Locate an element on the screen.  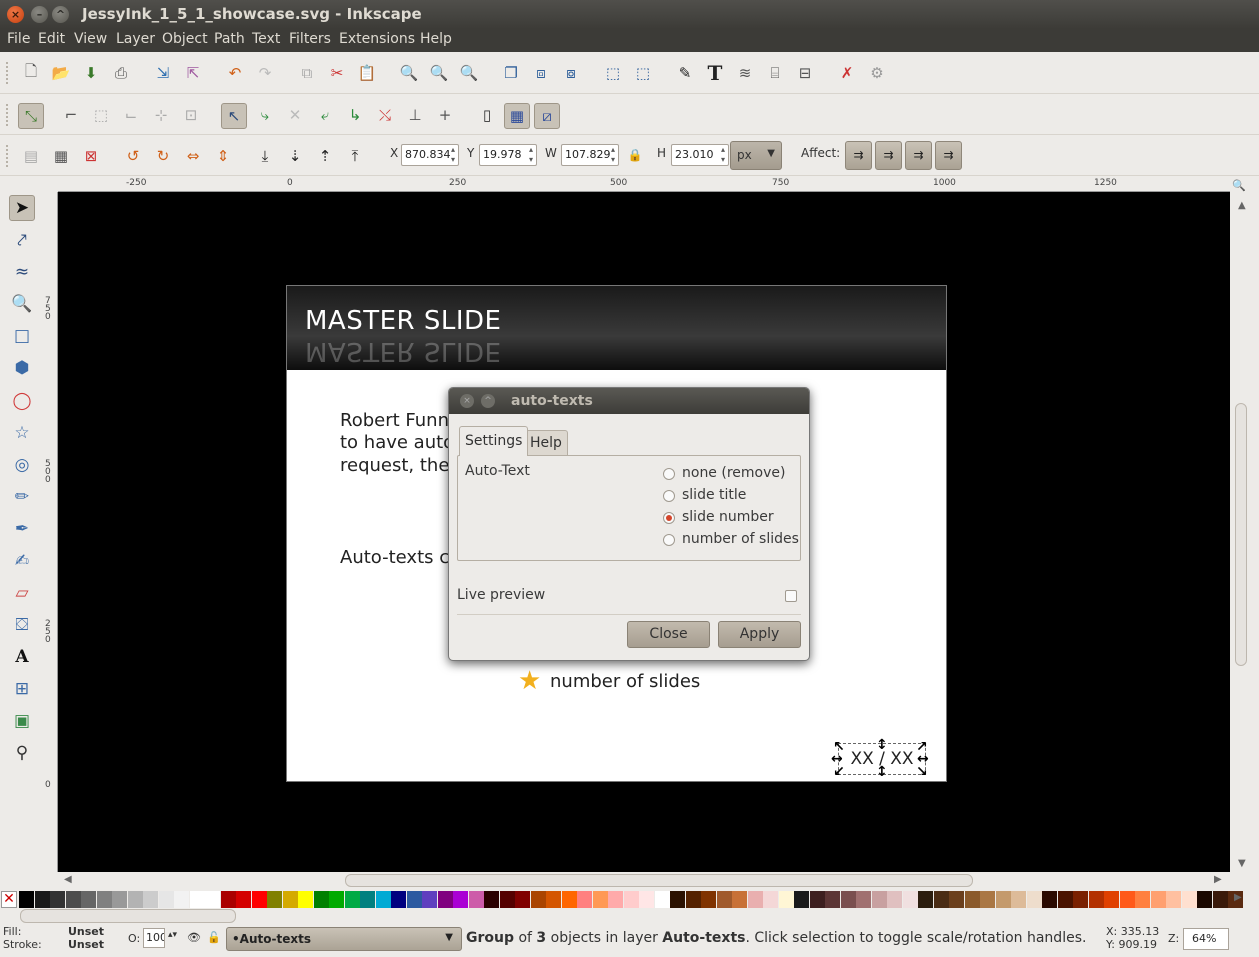
menu-file: File is located at coordinates (18, 39).